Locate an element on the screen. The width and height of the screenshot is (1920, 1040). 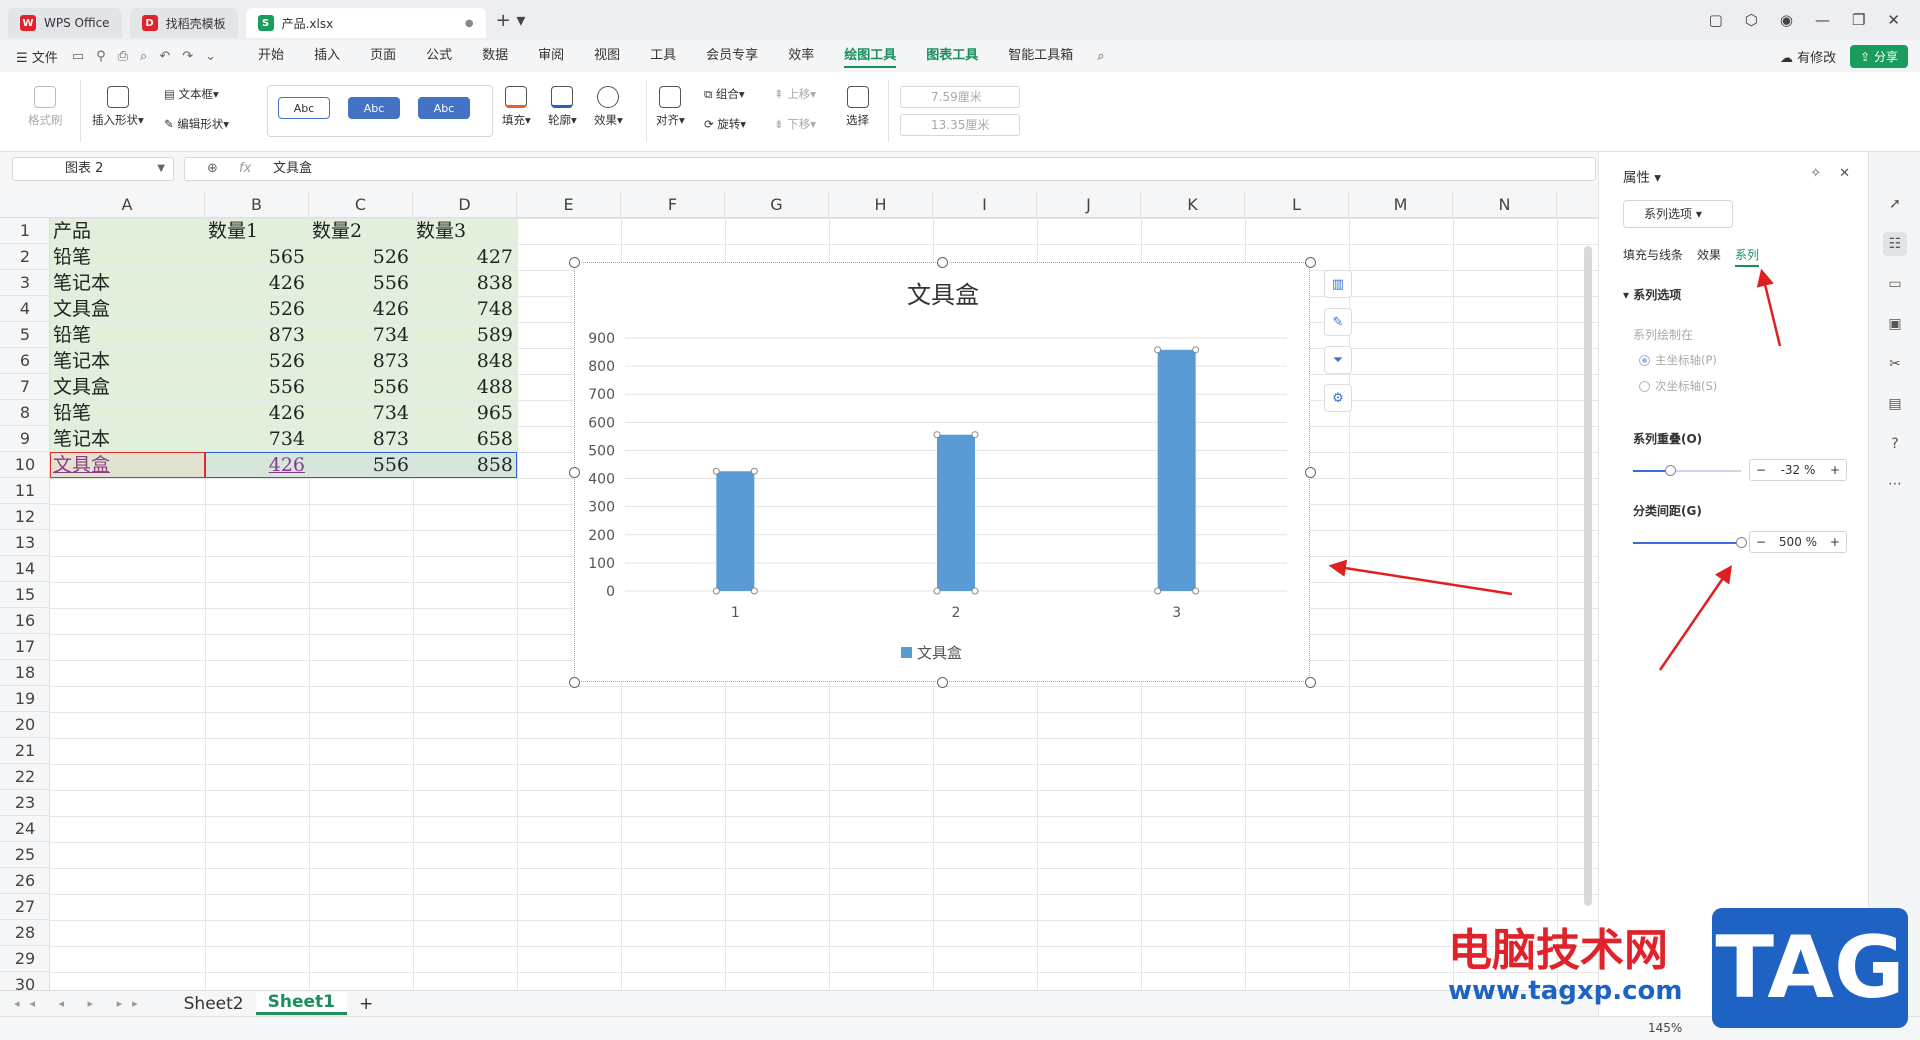
style-sample-1: Abc is located at coordinates (304, 108).